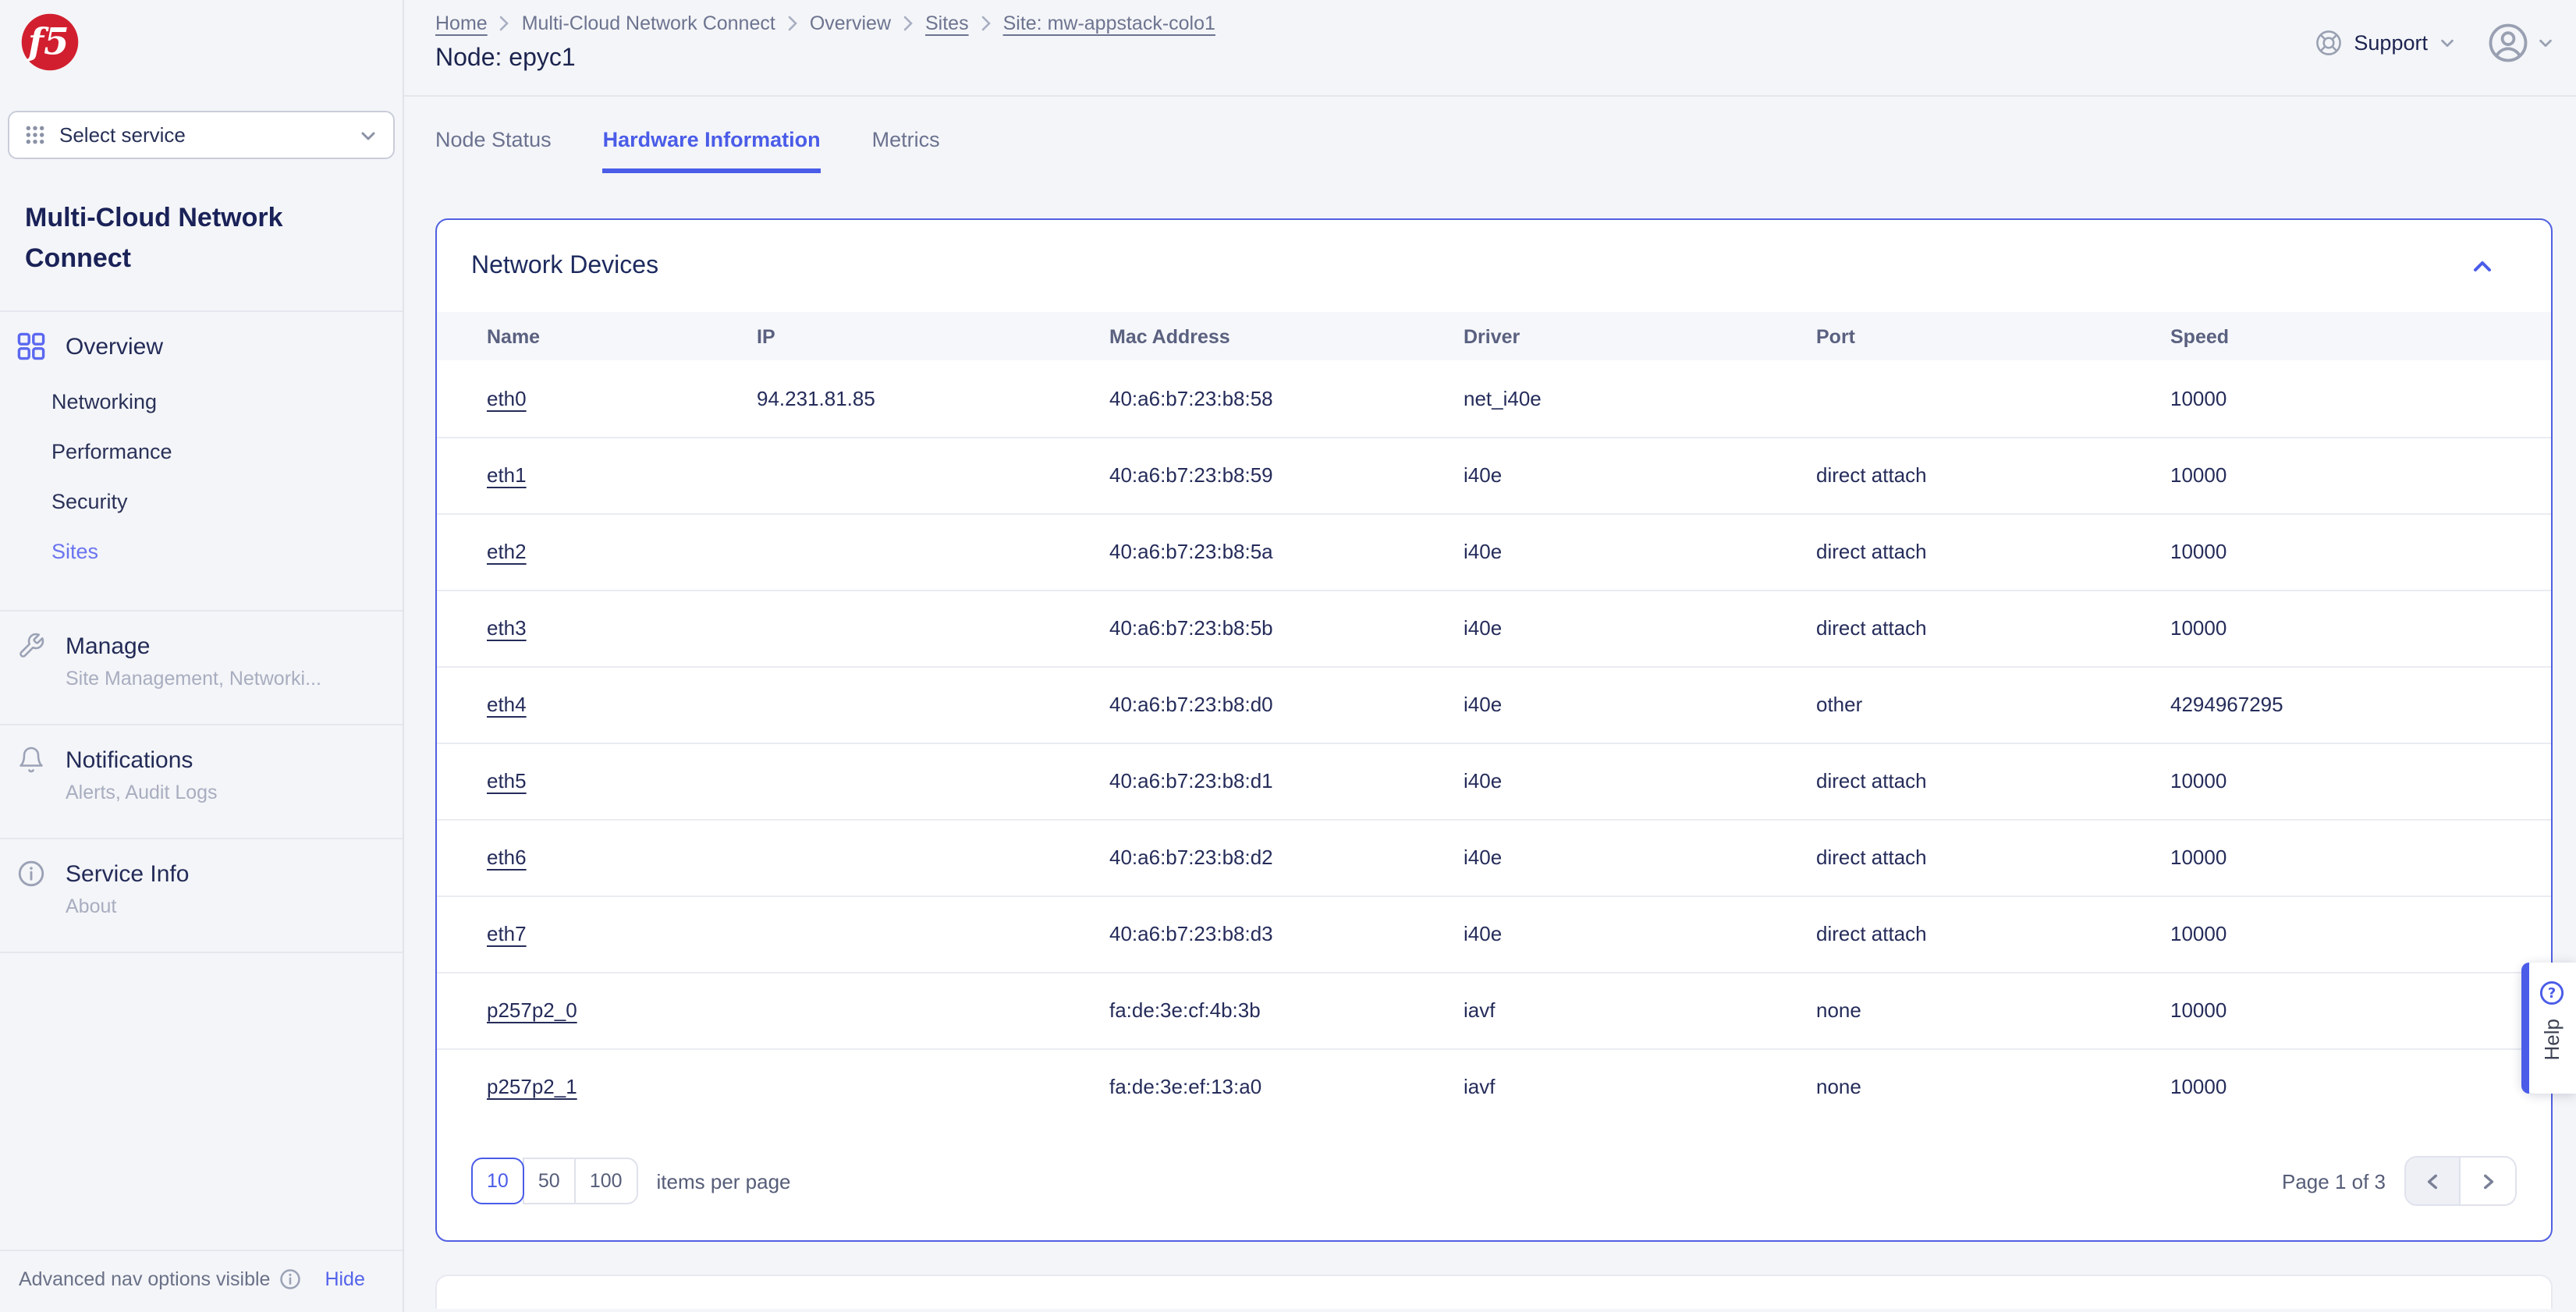 This screenshot has width=2576, height=1312. Describe the element at coordinates (906, 150) in the screenshot. I see `tab-metrics: Metrics` at that location.